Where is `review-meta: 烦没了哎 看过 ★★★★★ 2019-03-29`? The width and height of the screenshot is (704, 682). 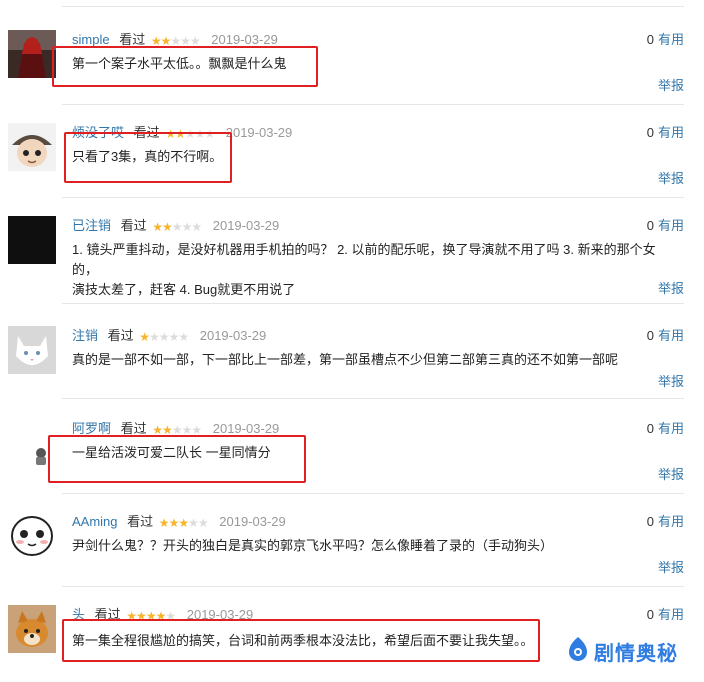
review-meta: 烦没了哎 看过 ★★★★★ 2019-03-29 is located at coordinates (182, 133).